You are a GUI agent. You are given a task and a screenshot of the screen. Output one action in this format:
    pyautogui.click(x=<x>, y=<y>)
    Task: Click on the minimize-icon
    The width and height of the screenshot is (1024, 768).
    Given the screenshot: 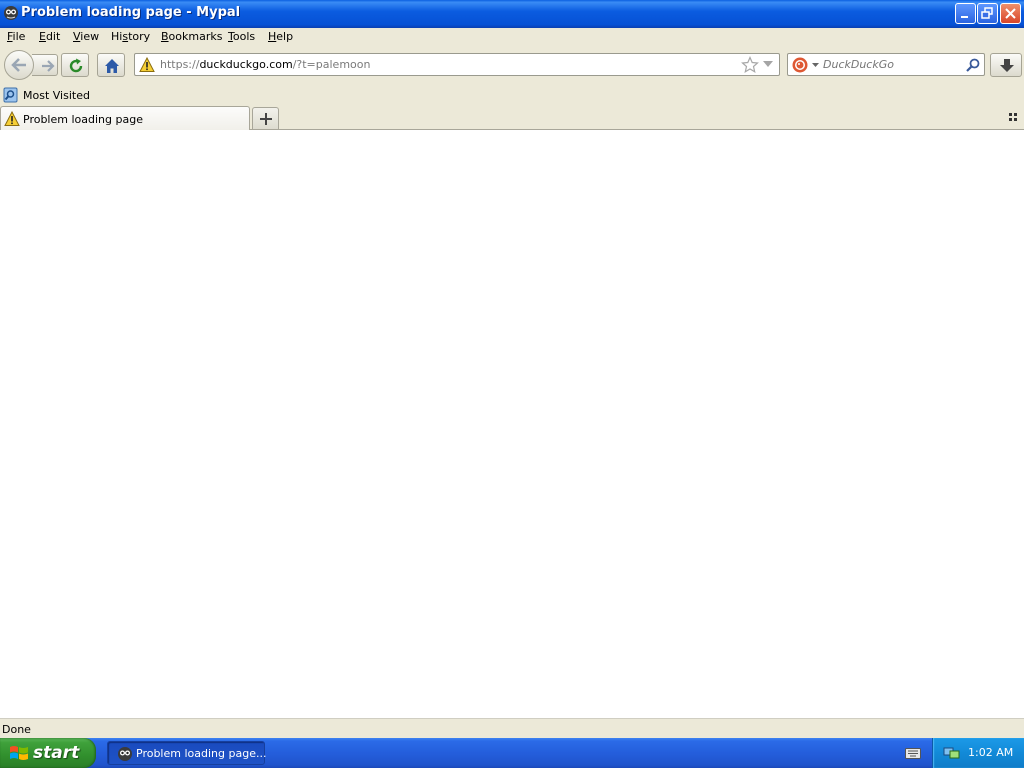 What is the action you would take?
    pyautogui.click(x=964, y=17)
    